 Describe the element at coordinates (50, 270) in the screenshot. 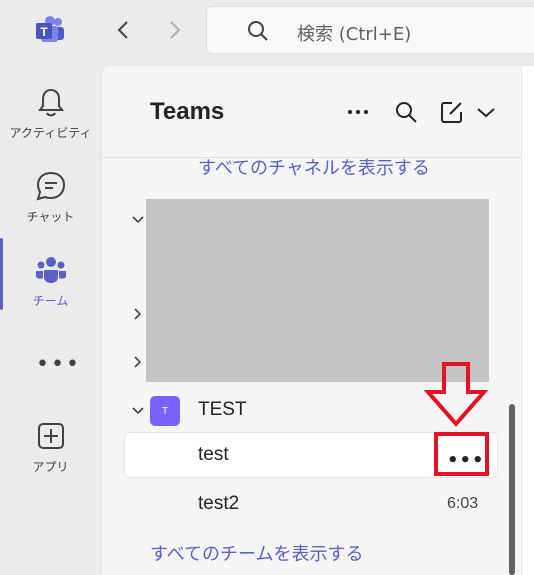

I see `teams-icon` at that location.